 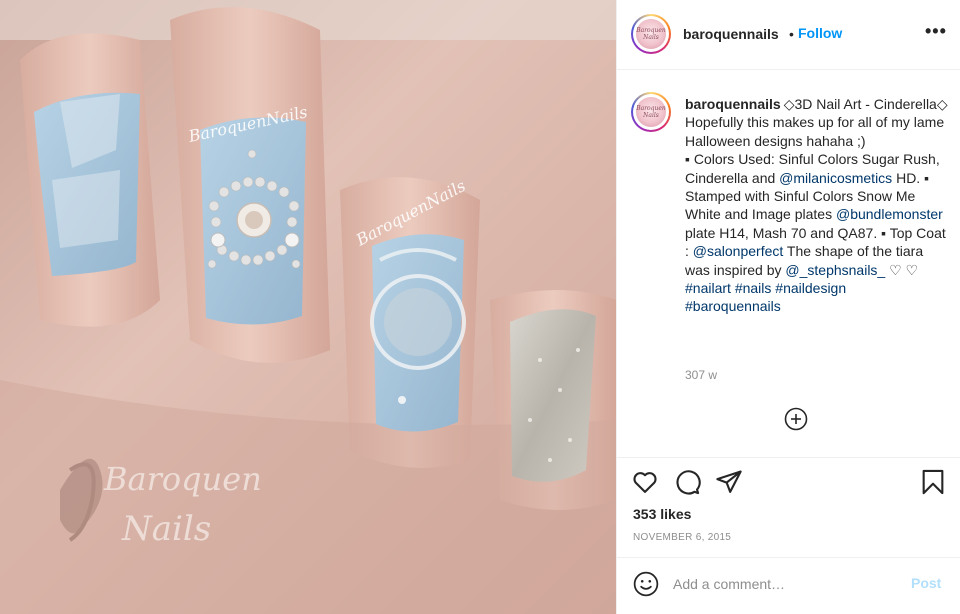 I want to click on caption-time-ago: 307 w, so click(x=701, y=375).